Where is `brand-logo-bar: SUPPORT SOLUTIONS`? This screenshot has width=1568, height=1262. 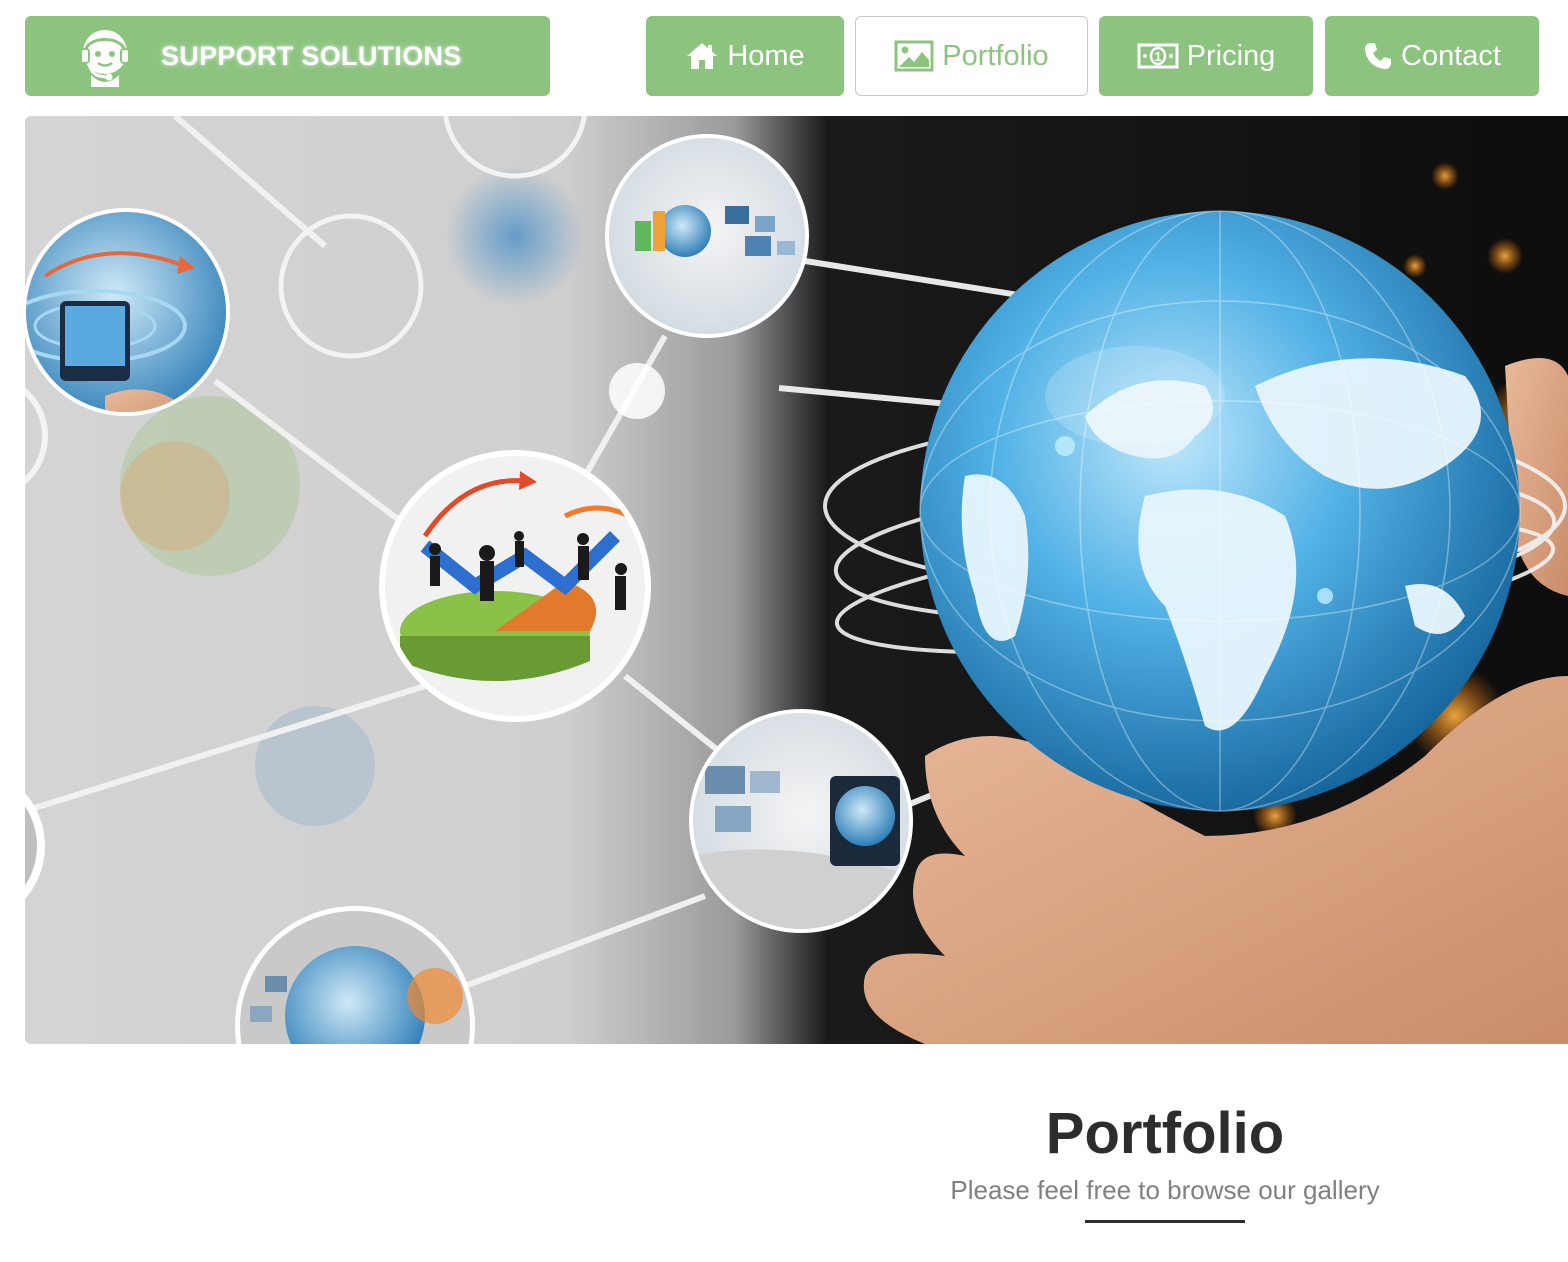 brand-logo-bar: SUPPORT SOLUTIONS is located at coordinates (287, 56).